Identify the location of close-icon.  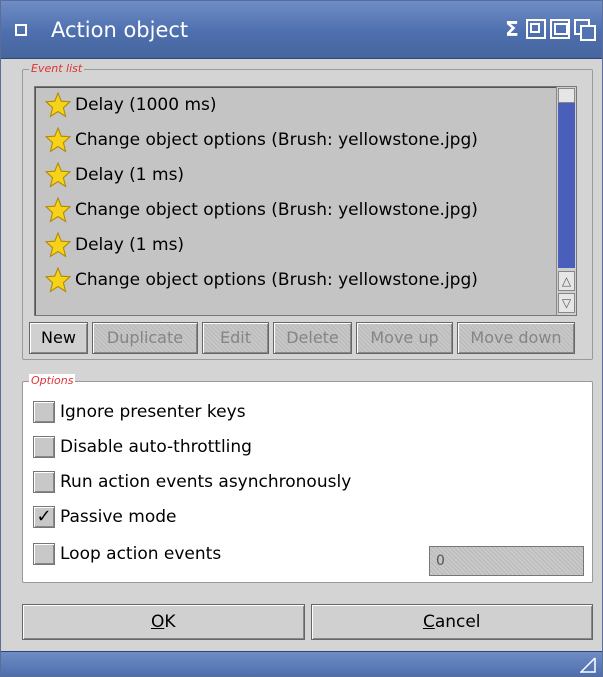
(21, 30).